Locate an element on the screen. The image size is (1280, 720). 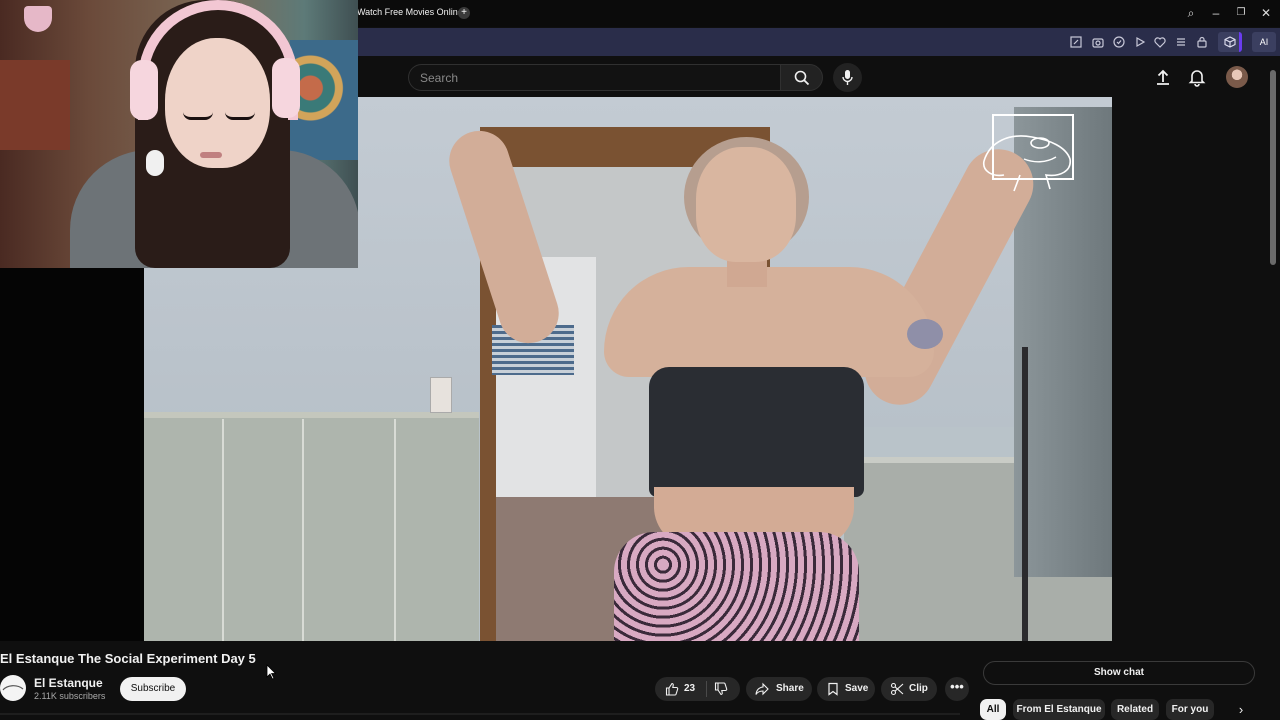
thumbs-up-icon is located at coordinates (672, 689).